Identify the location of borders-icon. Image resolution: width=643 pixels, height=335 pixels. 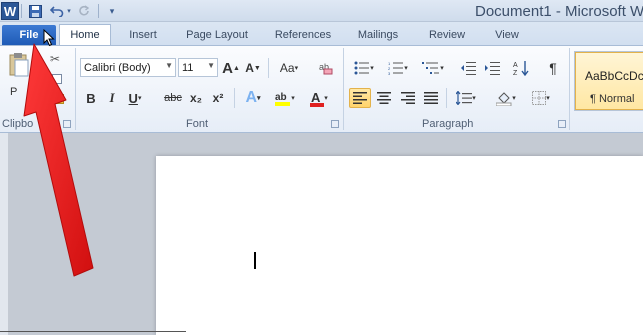
(539, 98).